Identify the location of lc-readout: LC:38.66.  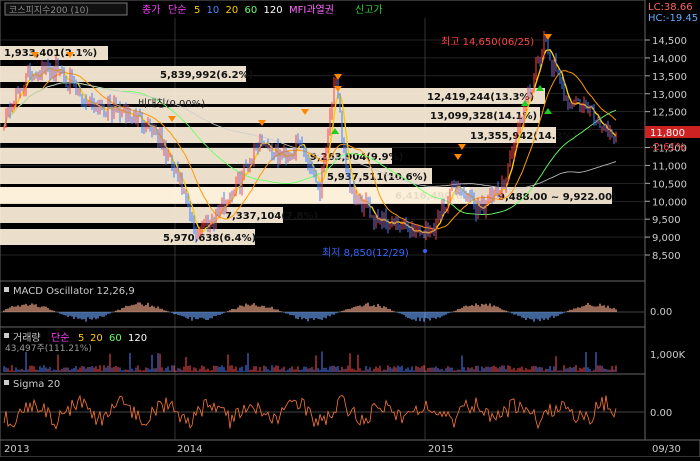
(670, 7).